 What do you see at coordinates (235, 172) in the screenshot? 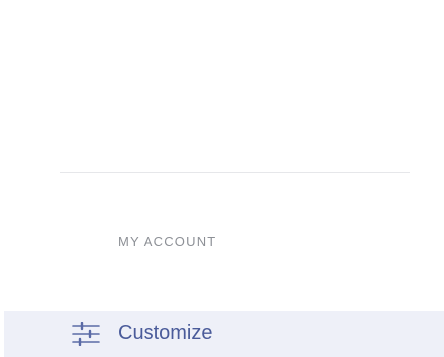
I see `section-divider` at bounding box center [235, 172].